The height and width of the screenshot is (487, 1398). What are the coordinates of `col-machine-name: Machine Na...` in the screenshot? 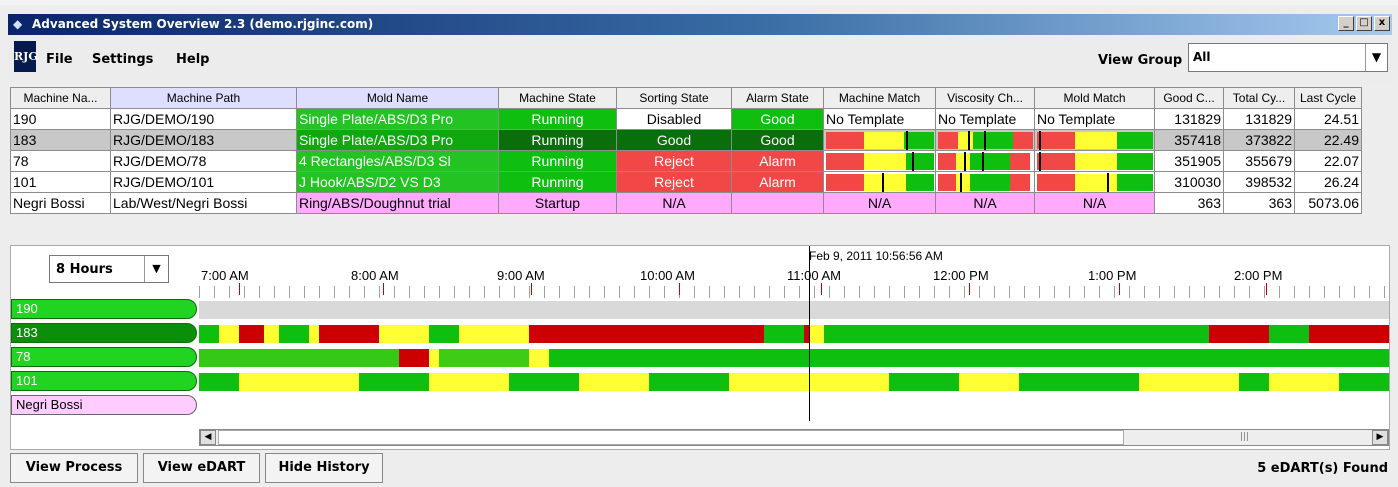 It's located at (60, 98).